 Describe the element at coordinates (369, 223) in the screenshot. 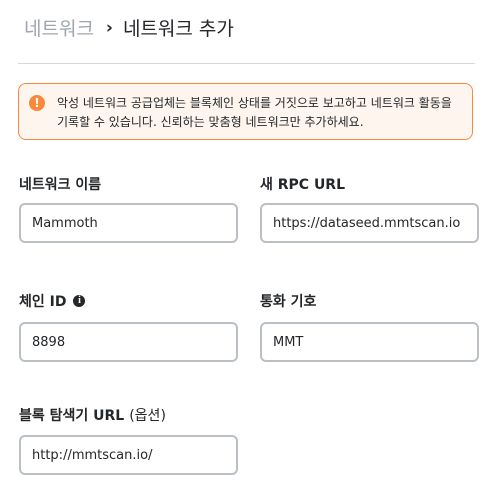

I see `rpc-url-input` at that location.